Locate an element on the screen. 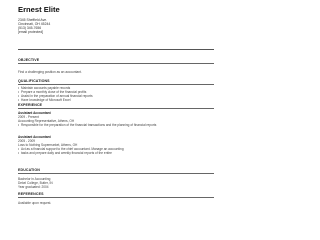 The width and height of the screenshot is (320, 240). experience-heading: EXPERIENCE is located at coordinates (30, 105).